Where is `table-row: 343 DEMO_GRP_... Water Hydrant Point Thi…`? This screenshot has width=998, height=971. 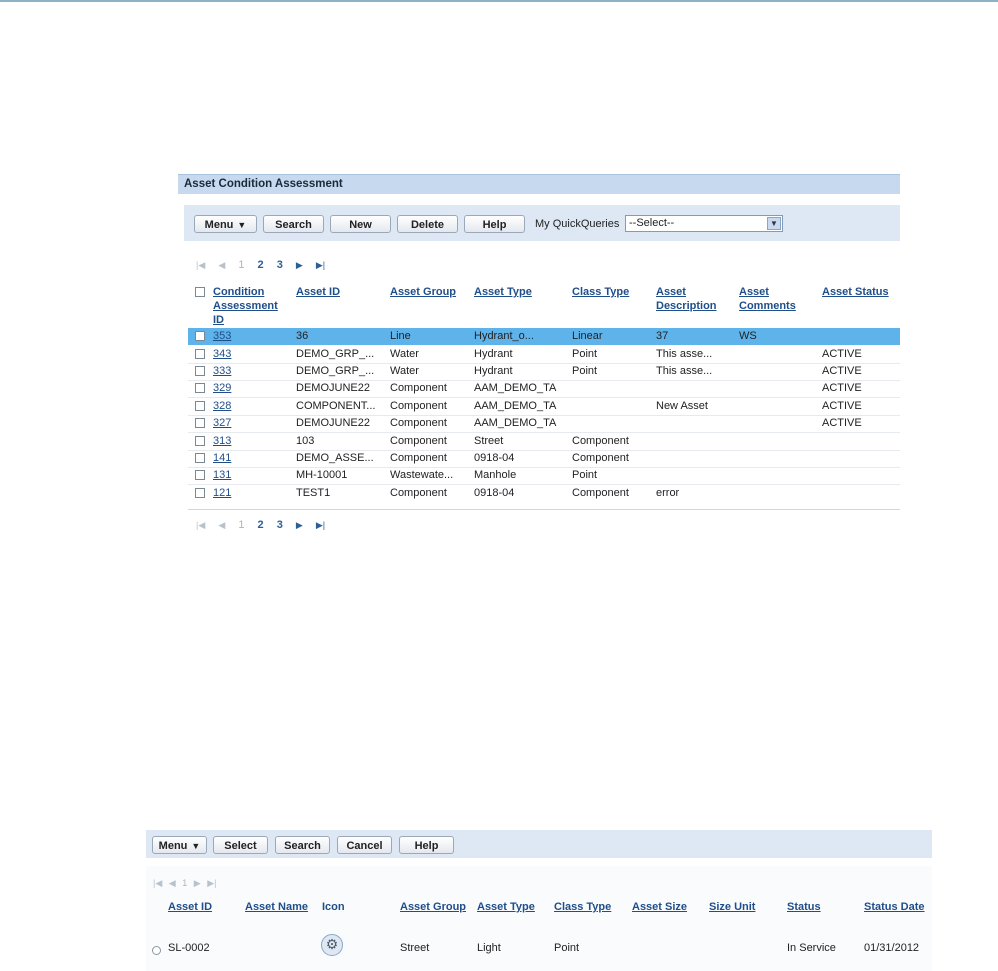 table-row: 343 DEMO_GRP_... Water Hydrant Point Thi… is located at coordinates (544, 354).